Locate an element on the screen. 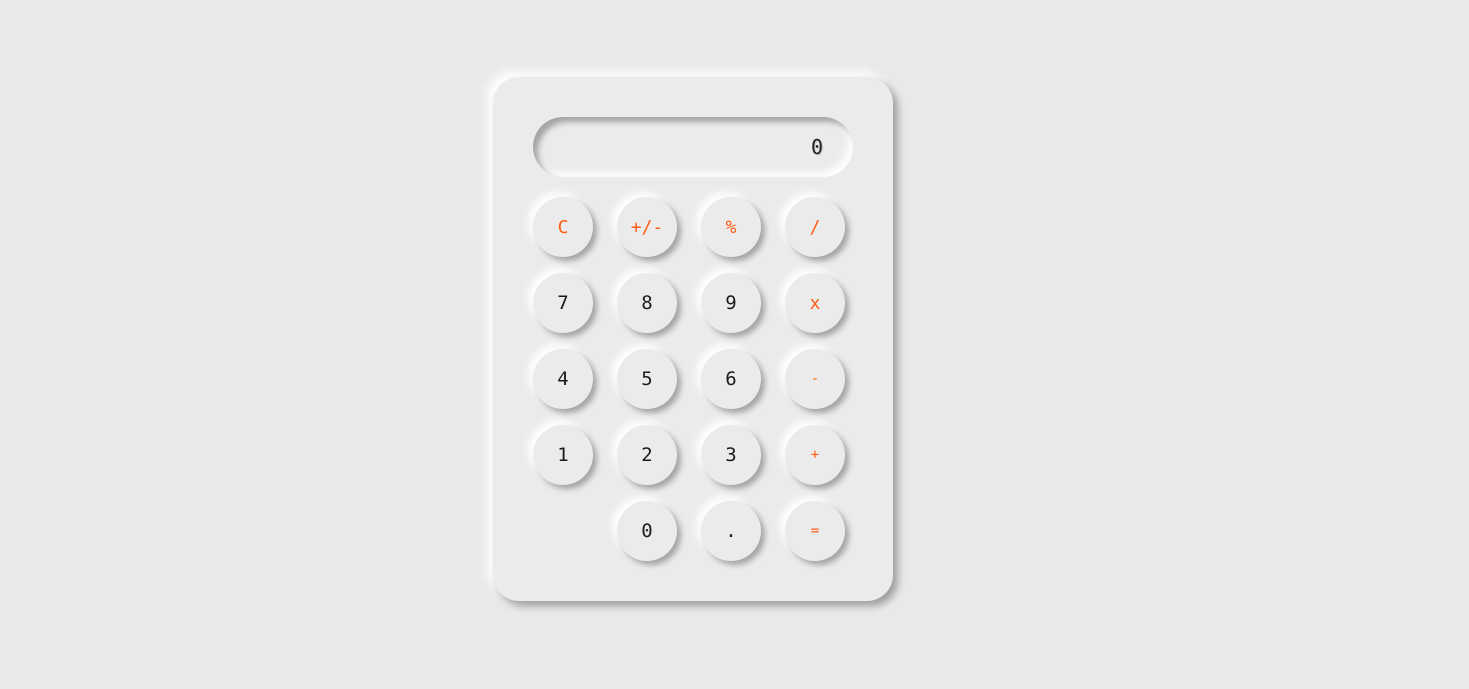 The width and height of the screenshot is (1469, 689). subtract-button: - is located at coordinates (815, 379).